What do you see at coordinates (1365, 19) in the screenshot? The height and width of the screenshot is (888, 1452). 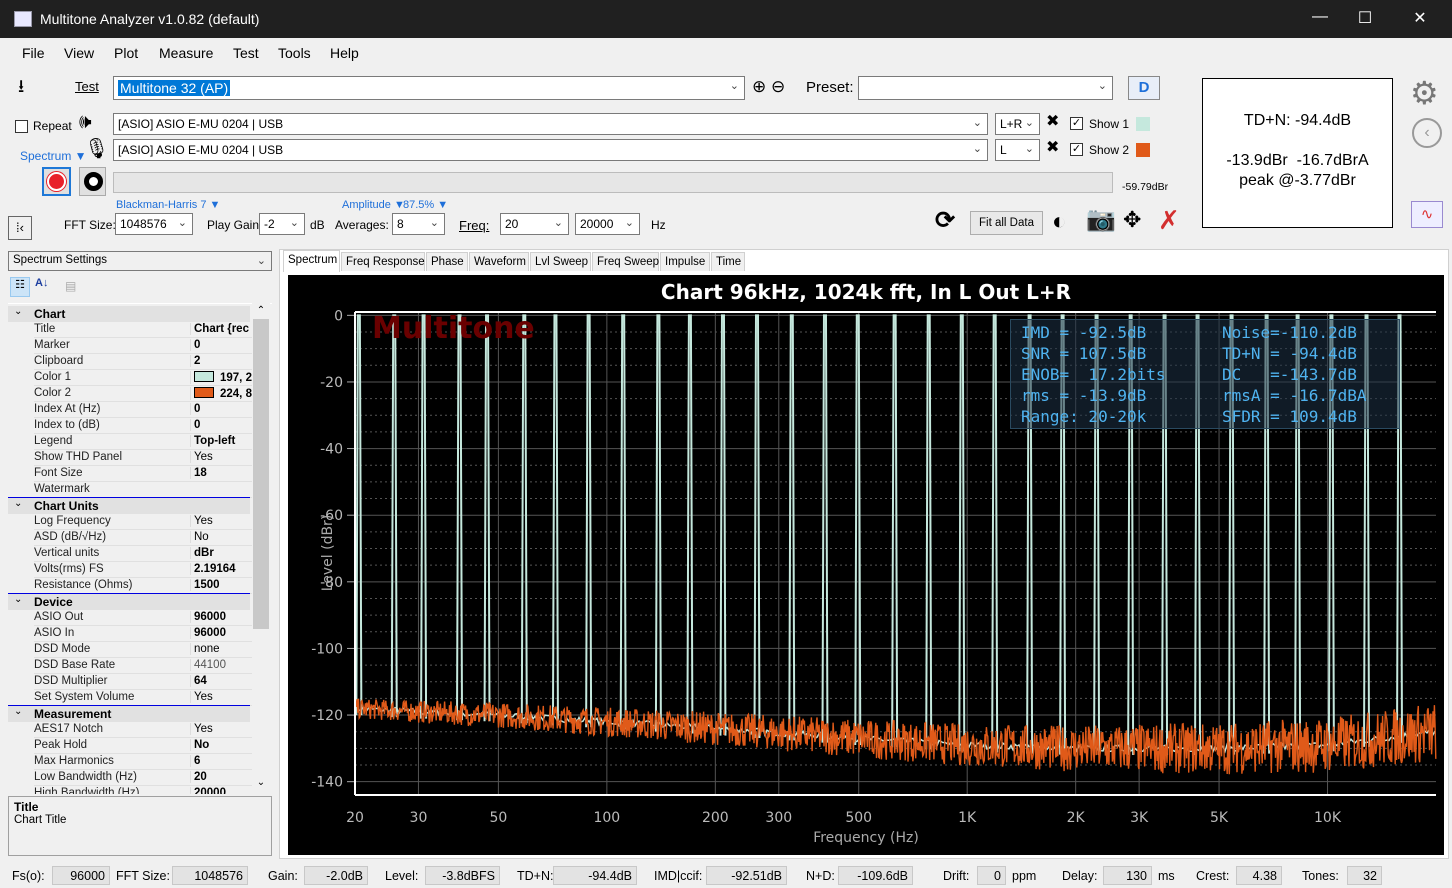 I see `maximize-button: ☐` at bounding box center [1365, 19].